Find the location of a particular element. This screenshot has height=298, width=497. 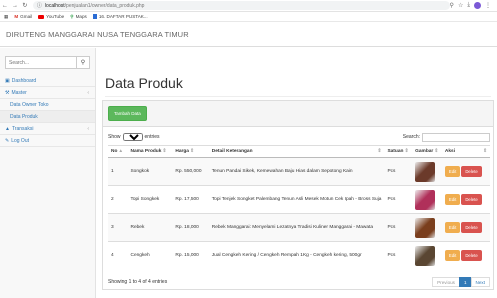

show-label: Show is located at coordinates (114, 137).